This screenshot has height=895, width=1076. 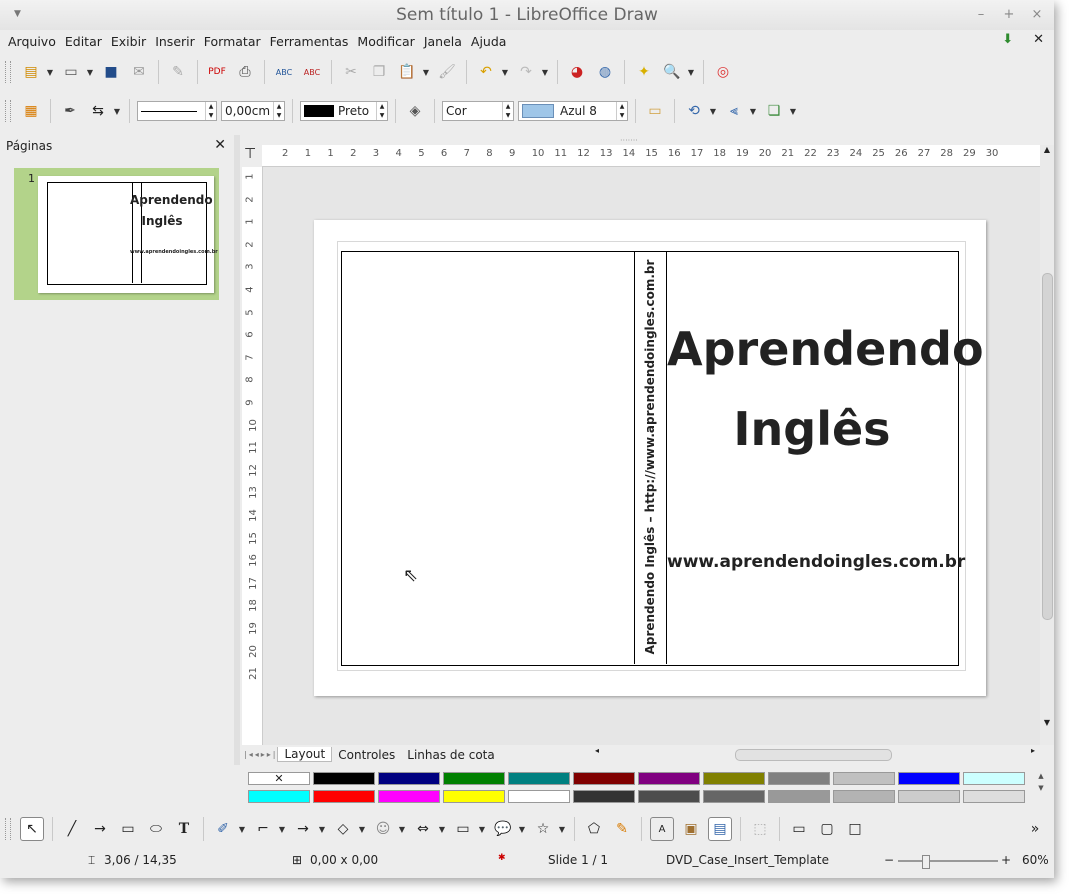 I want to click on menu-ajuda: Ajuda, so click(x=489, y=41).